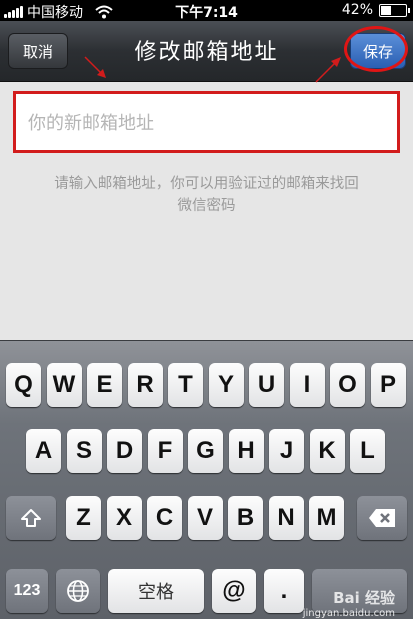 This screenshot has width=413, height=619. I want to click on watermark-brand: Bai 经验, so click(364, 598).